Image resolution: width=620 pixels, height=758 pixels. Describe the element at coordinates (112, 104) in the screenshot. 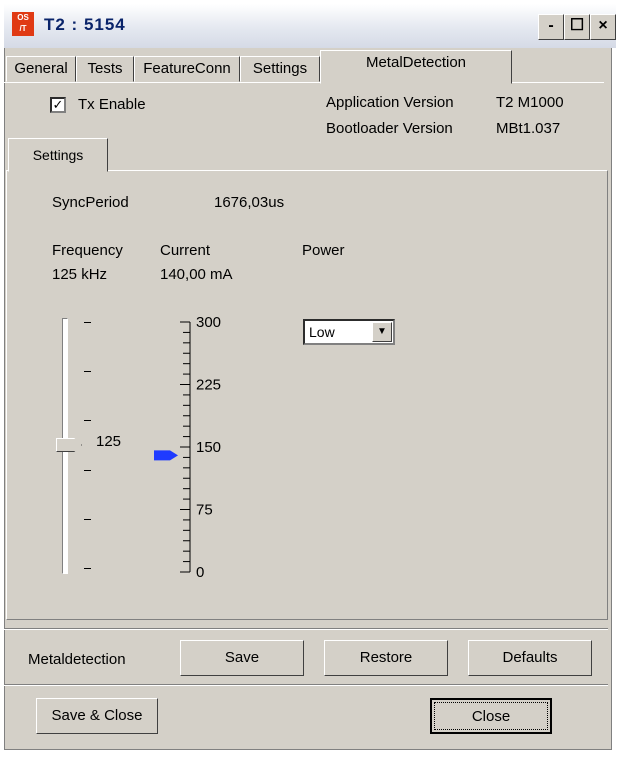

I see `tx-enable-label: Tx Enable` at that location.